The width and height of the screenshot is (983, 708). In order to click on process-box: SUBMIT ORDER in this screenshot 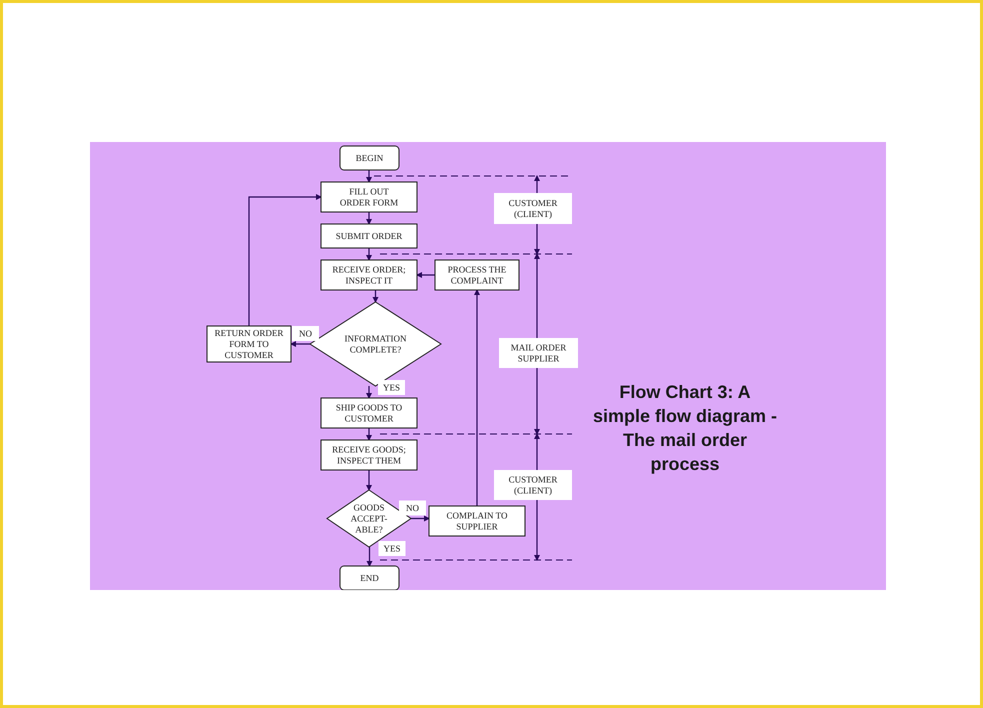, I will do `click(369, 236)`.